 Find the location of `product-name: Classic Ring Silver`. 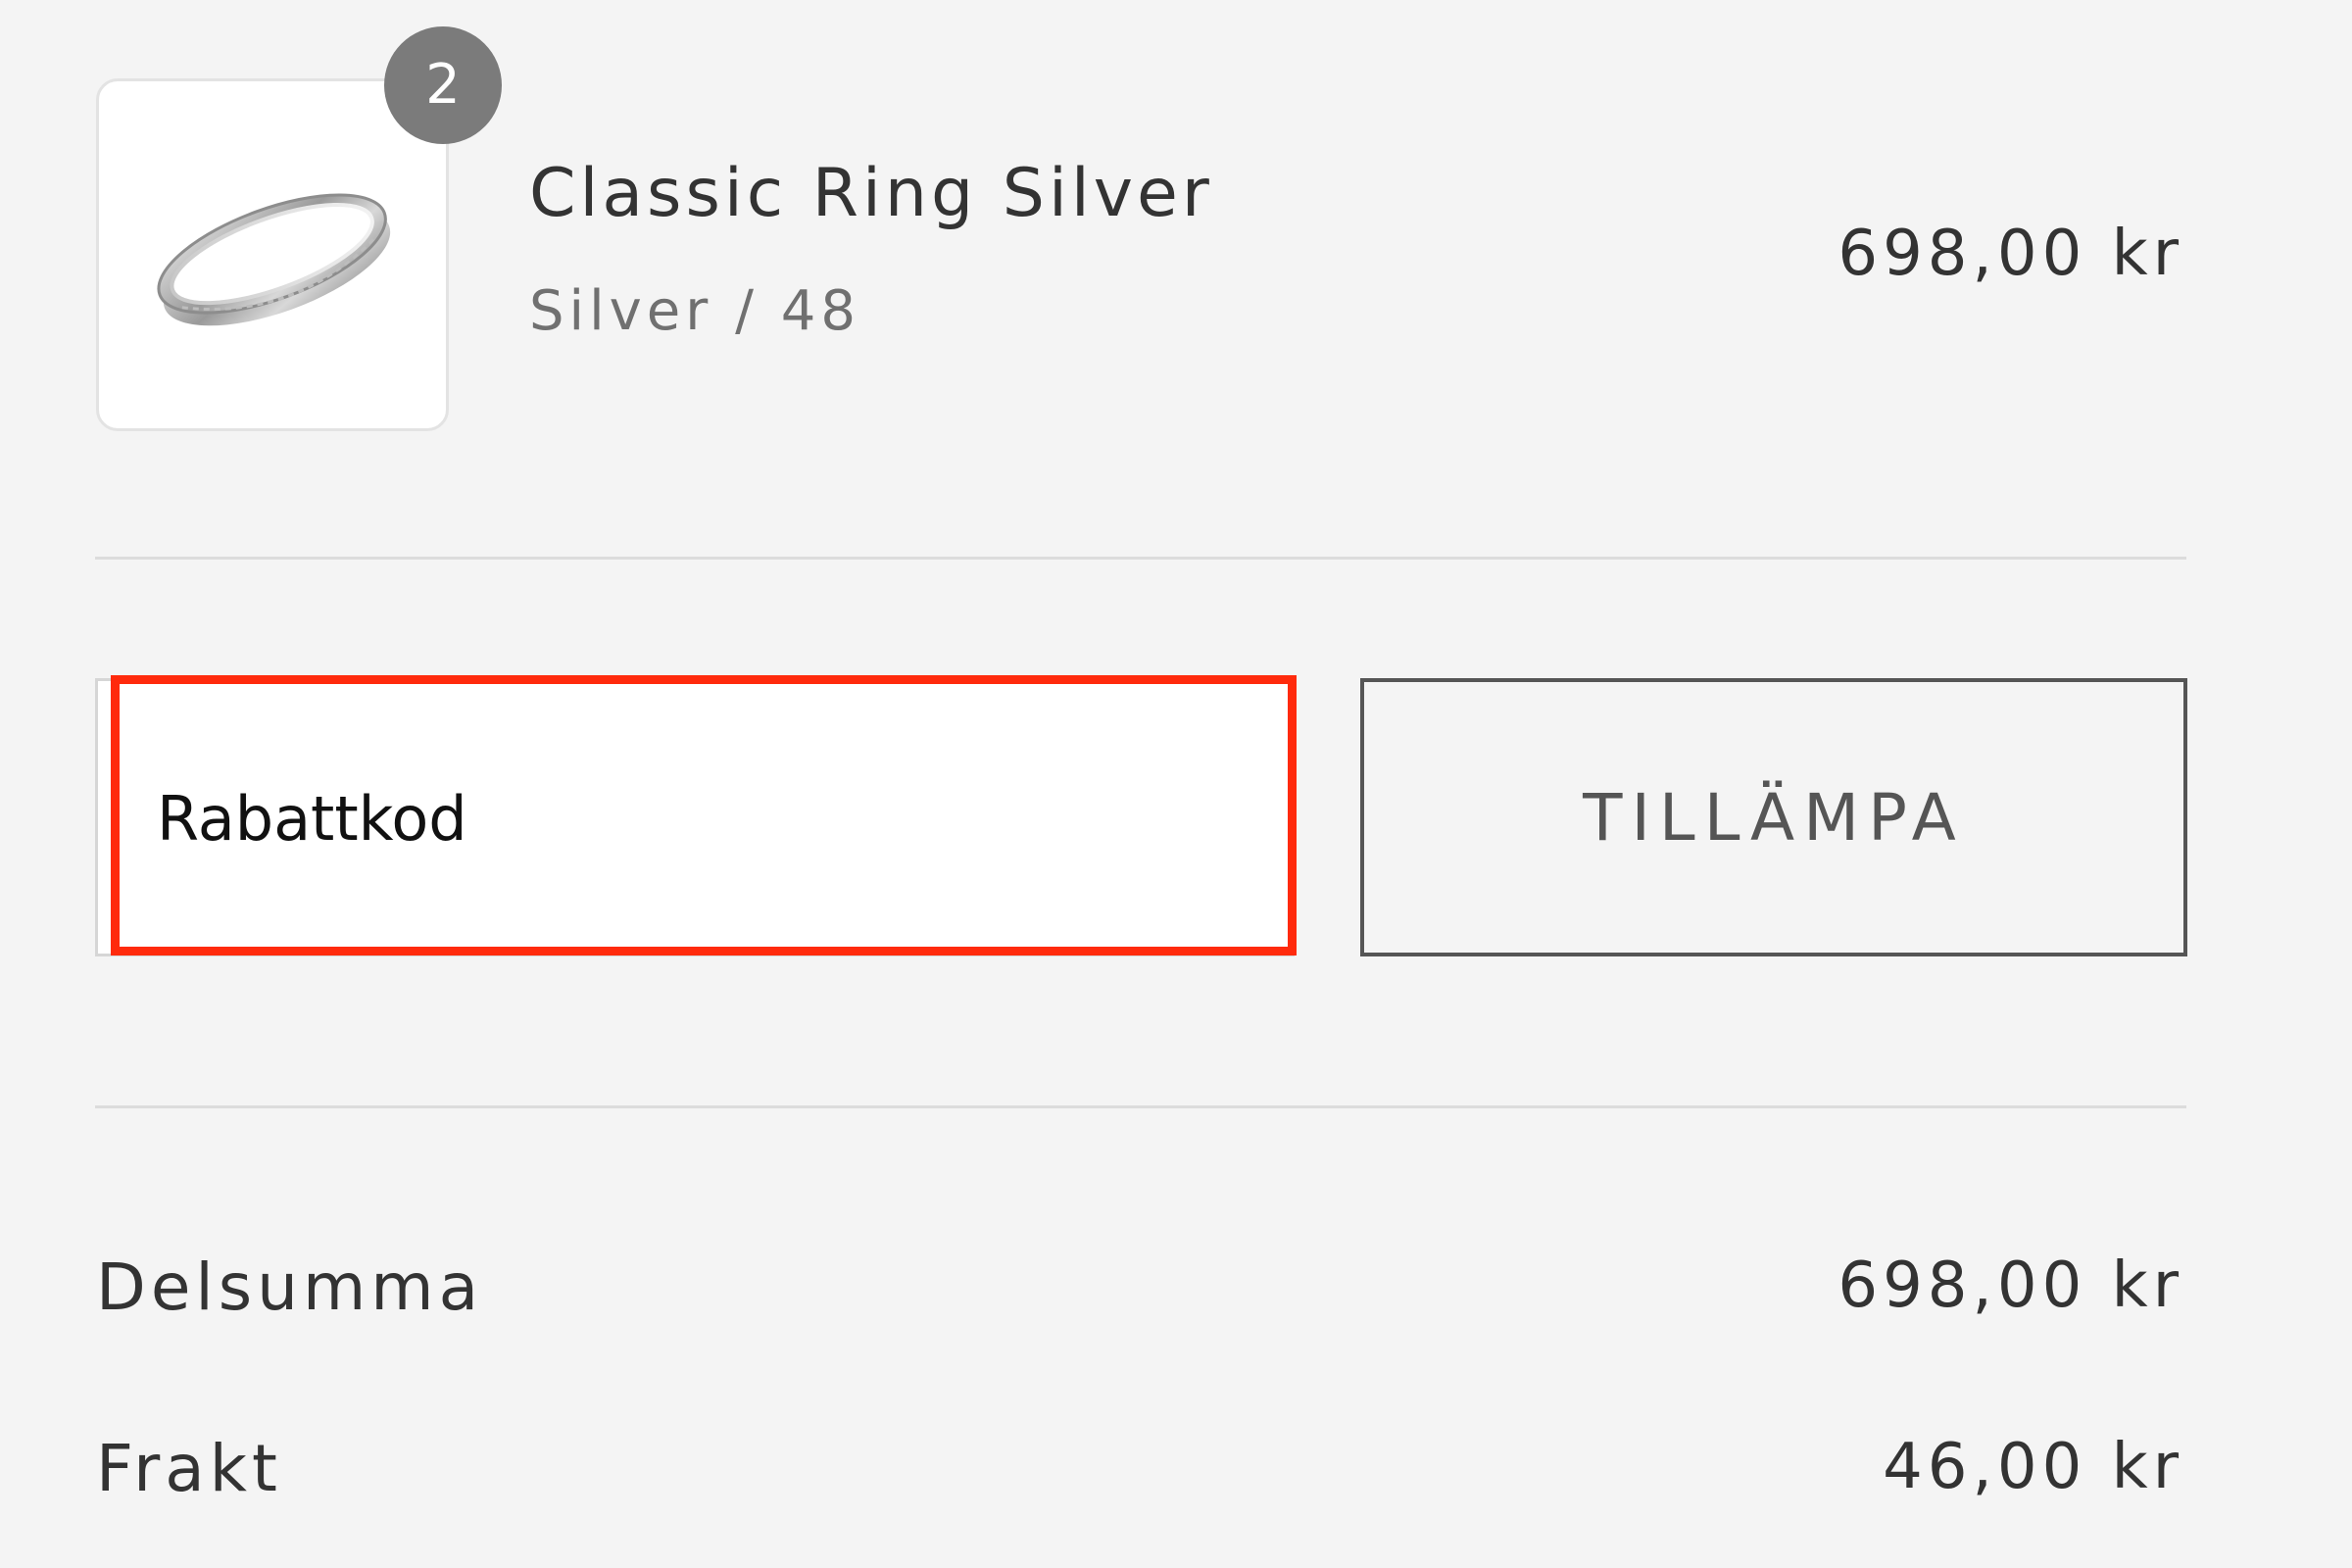

product-name: Classic Ring Silver is located at coordinates (871, 193).